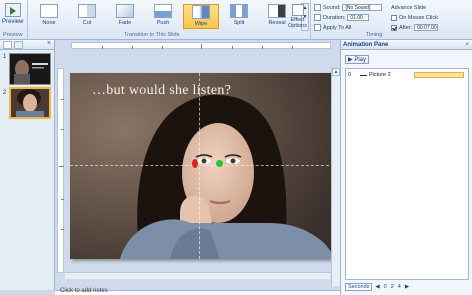 This screenshot has height=295, width=472. What do you see at coordinates (317, 7) in the screenshot?
I see `sound-icon` at bounding box center [317, 7].